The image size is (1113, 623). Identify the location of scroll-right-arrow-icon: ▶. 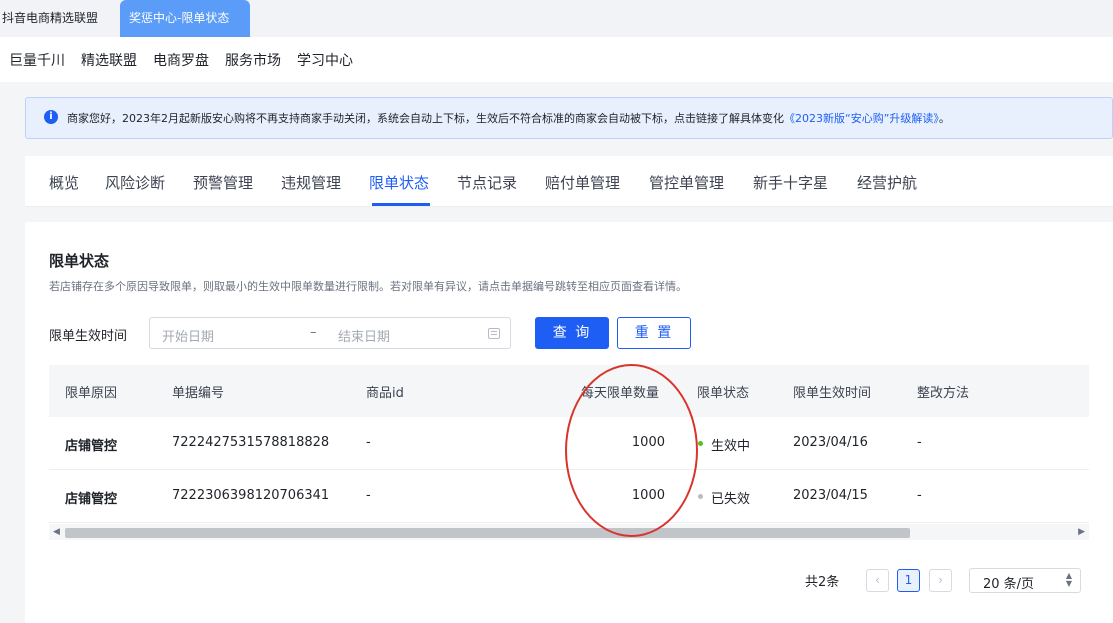
(1081, 532).